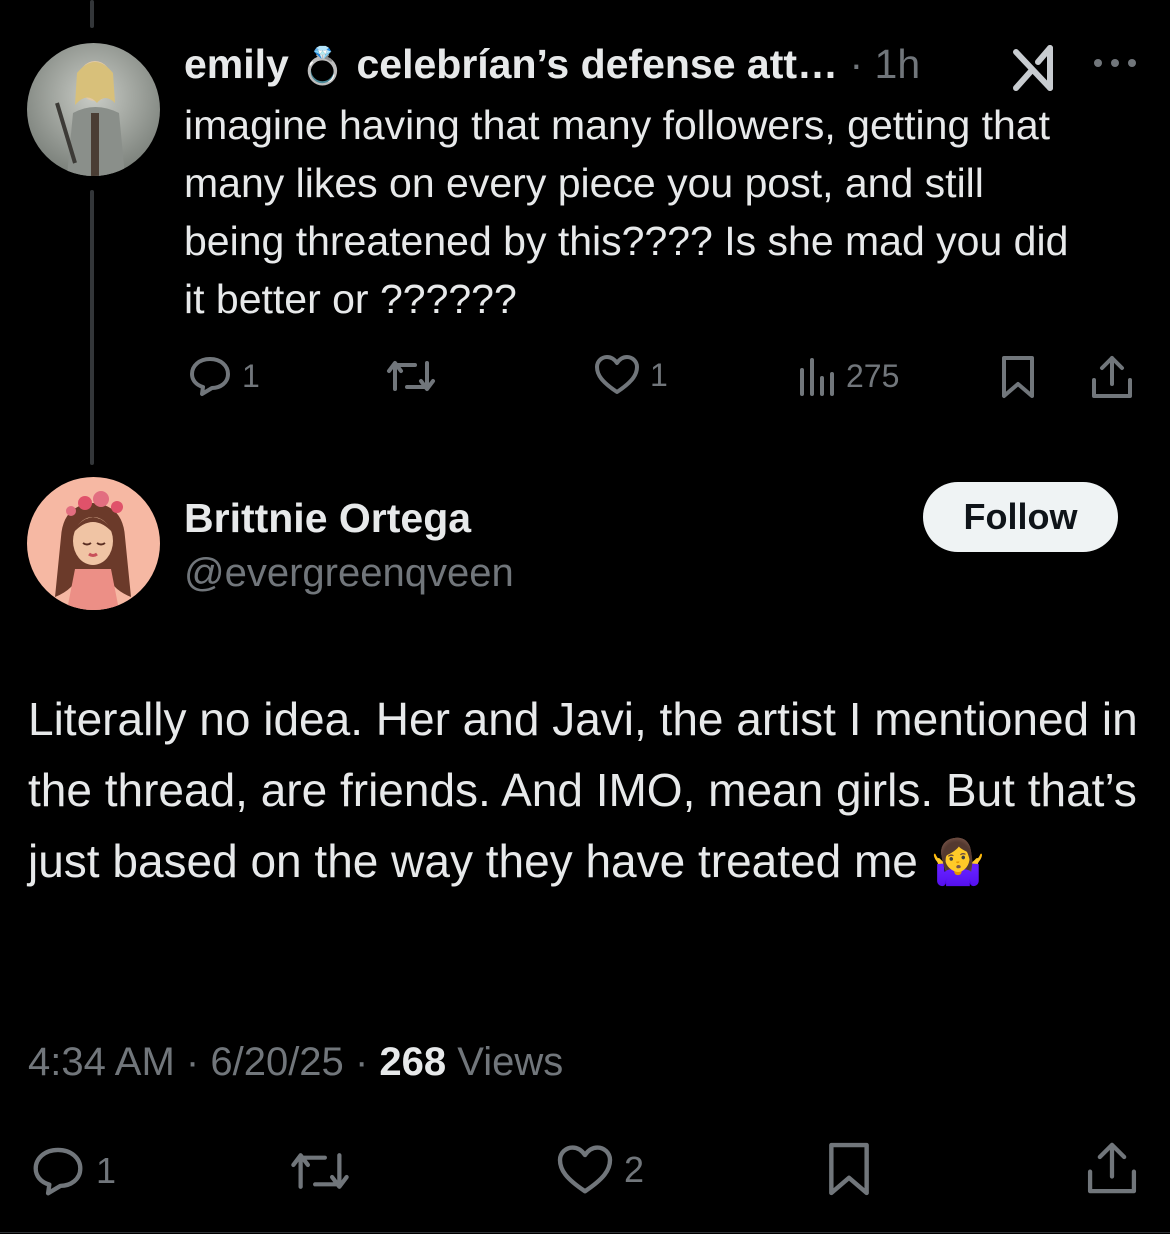 This screenshot has width=1170, height=1234. Describe the element at coordinates (817, 376) in the screenshot. I see `views-icon` at that location.